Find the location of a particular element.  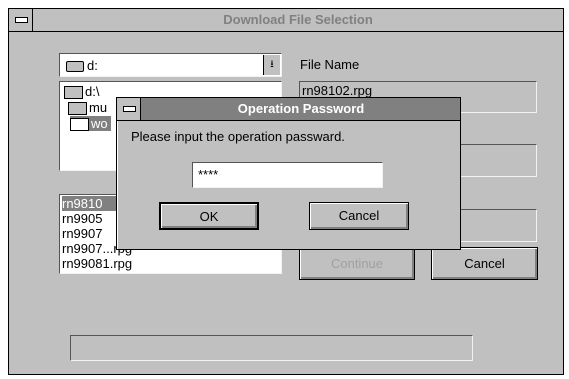

chevron-down-icon: ⭳ is located at coordinates (271, 65).